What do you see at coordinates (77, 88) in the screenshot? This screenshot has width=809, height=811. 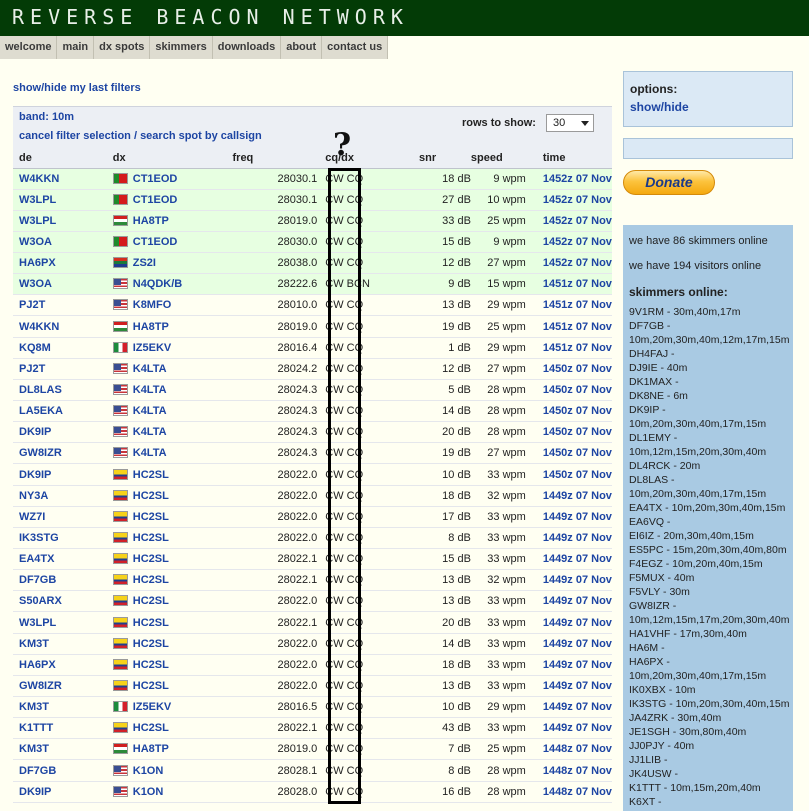 I see `show-hide-filters-link: show/hide my last filters` at bounding box center [77, 88].